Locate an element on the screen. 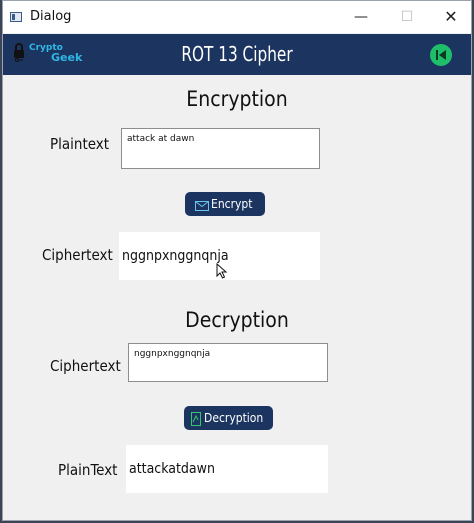 The height and width of the screenshot is (523, 474). encryption-heading: Encryption is located at coordinates (237, 99).